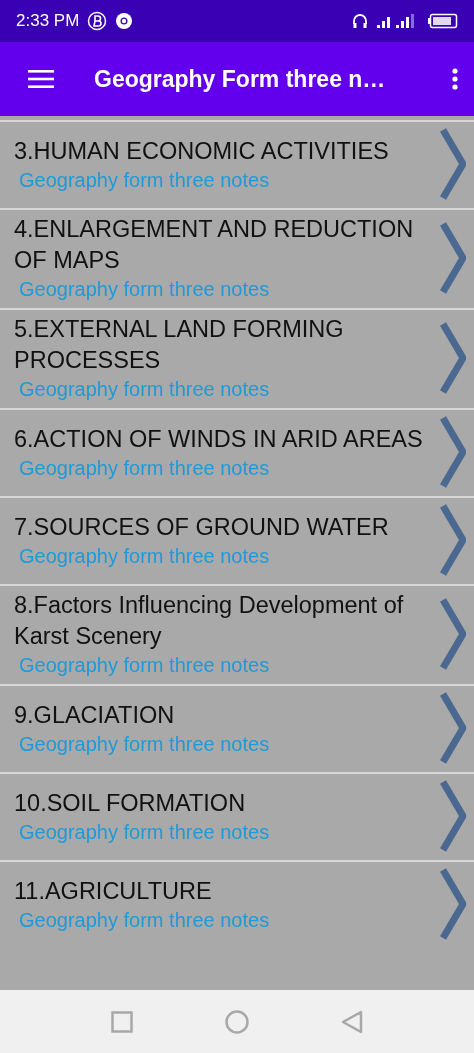  I want to click on note-title: 11.AGRICULTURE, so click(113, 891).